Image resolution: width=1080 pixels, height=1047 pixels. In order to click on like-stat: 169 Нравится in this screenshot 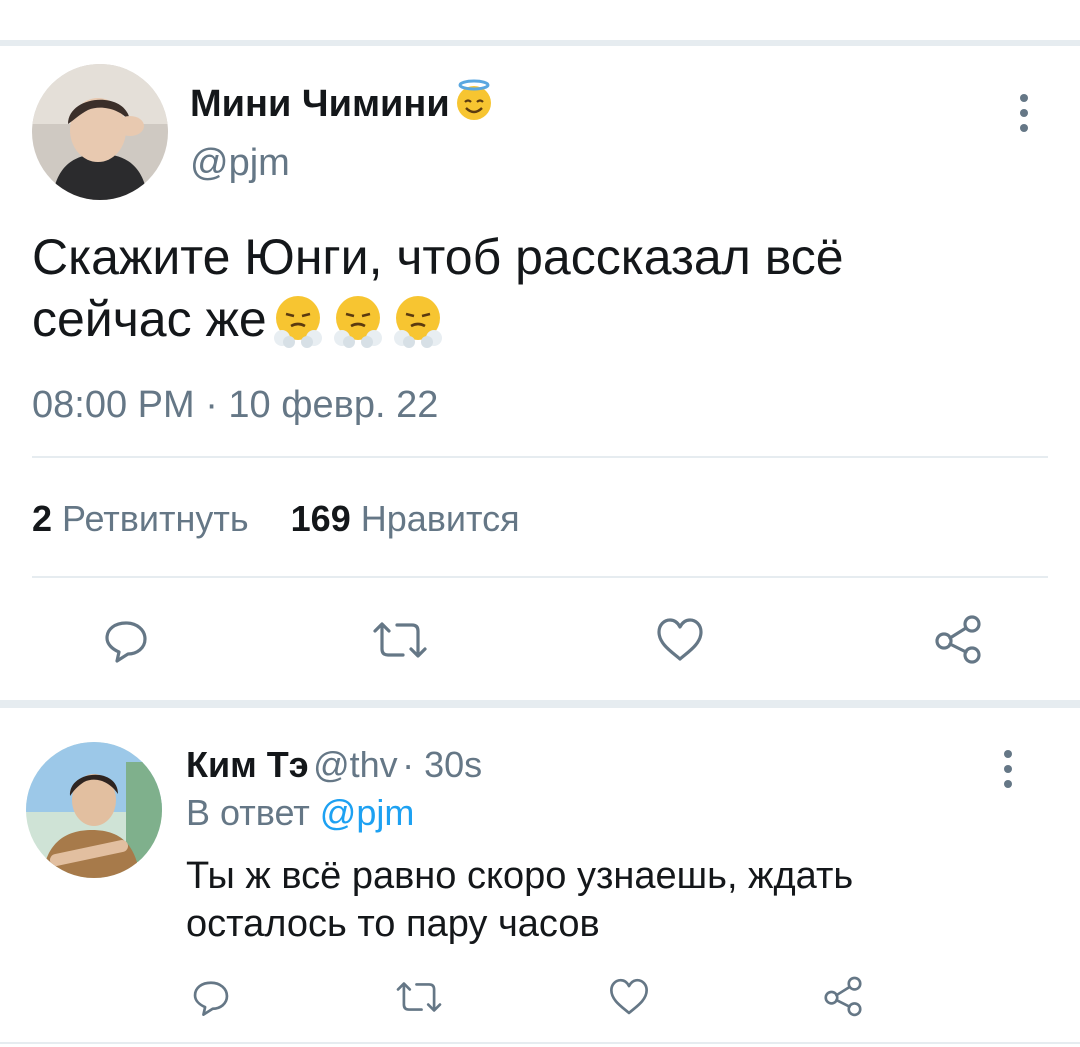, I will do `click(405, 518)`.